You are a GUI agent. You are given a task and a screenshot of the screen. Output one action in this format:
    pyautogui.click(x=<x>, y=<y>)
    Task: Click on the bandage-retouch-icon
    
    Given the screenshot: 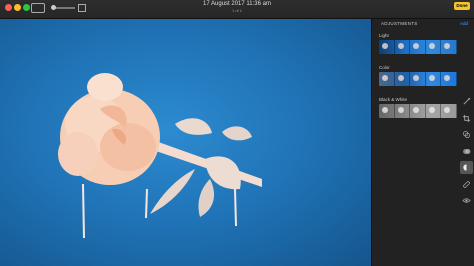 What is the action you would take?
    pyautogui.click(x=466, y=184)
    